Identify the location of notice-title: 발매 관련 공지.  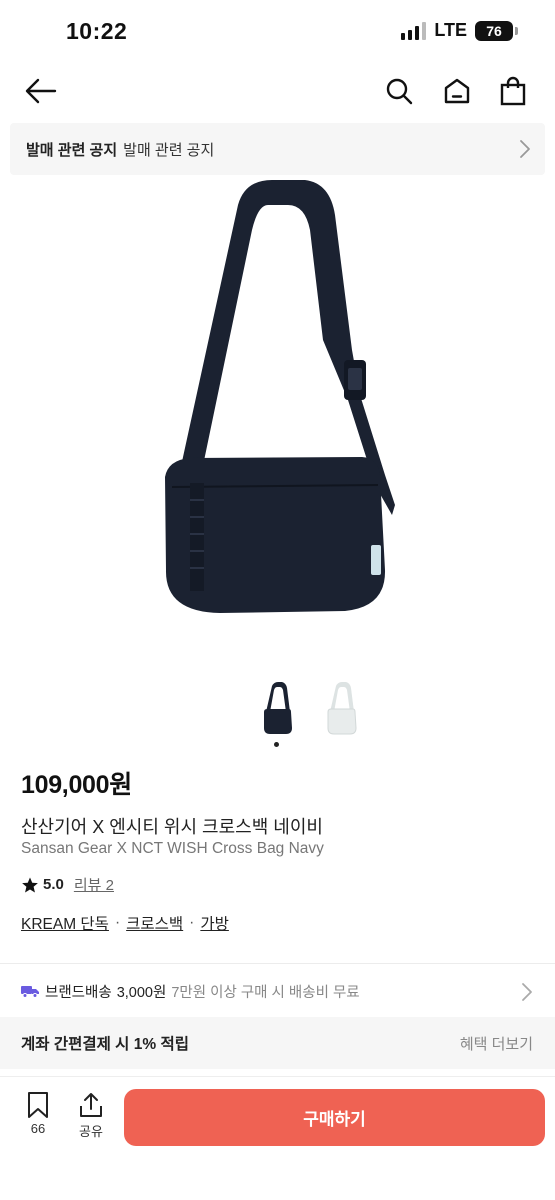
(72, 150).